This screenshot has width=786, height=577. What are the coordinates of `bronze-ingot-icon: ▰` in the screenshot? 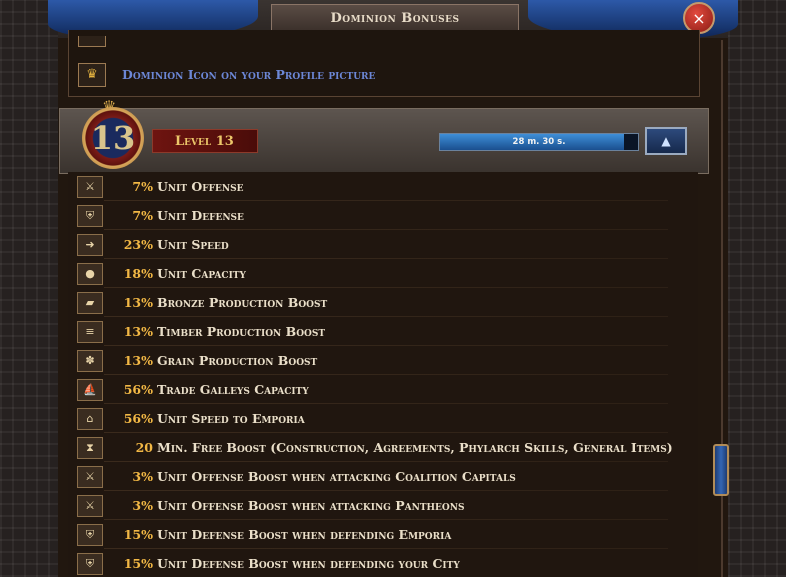 It's located at (90, 302).